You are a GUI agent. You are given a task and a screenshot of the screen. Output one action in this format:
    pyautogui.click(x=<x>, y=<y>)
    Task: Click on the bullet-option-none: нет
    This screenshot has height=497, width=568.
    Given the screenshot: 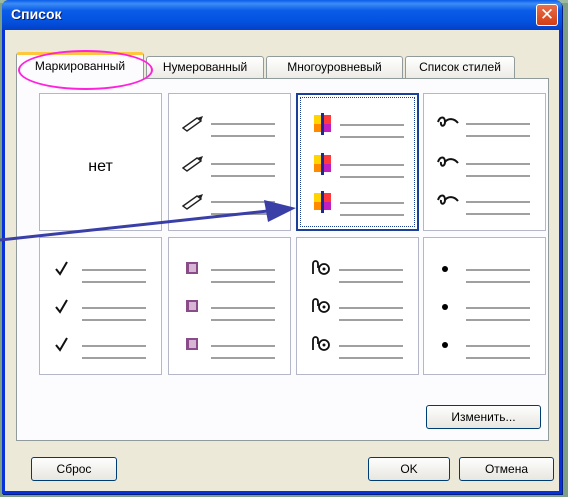 What is the action you would take?
    pyautogui.click(x=100, y=162)
    